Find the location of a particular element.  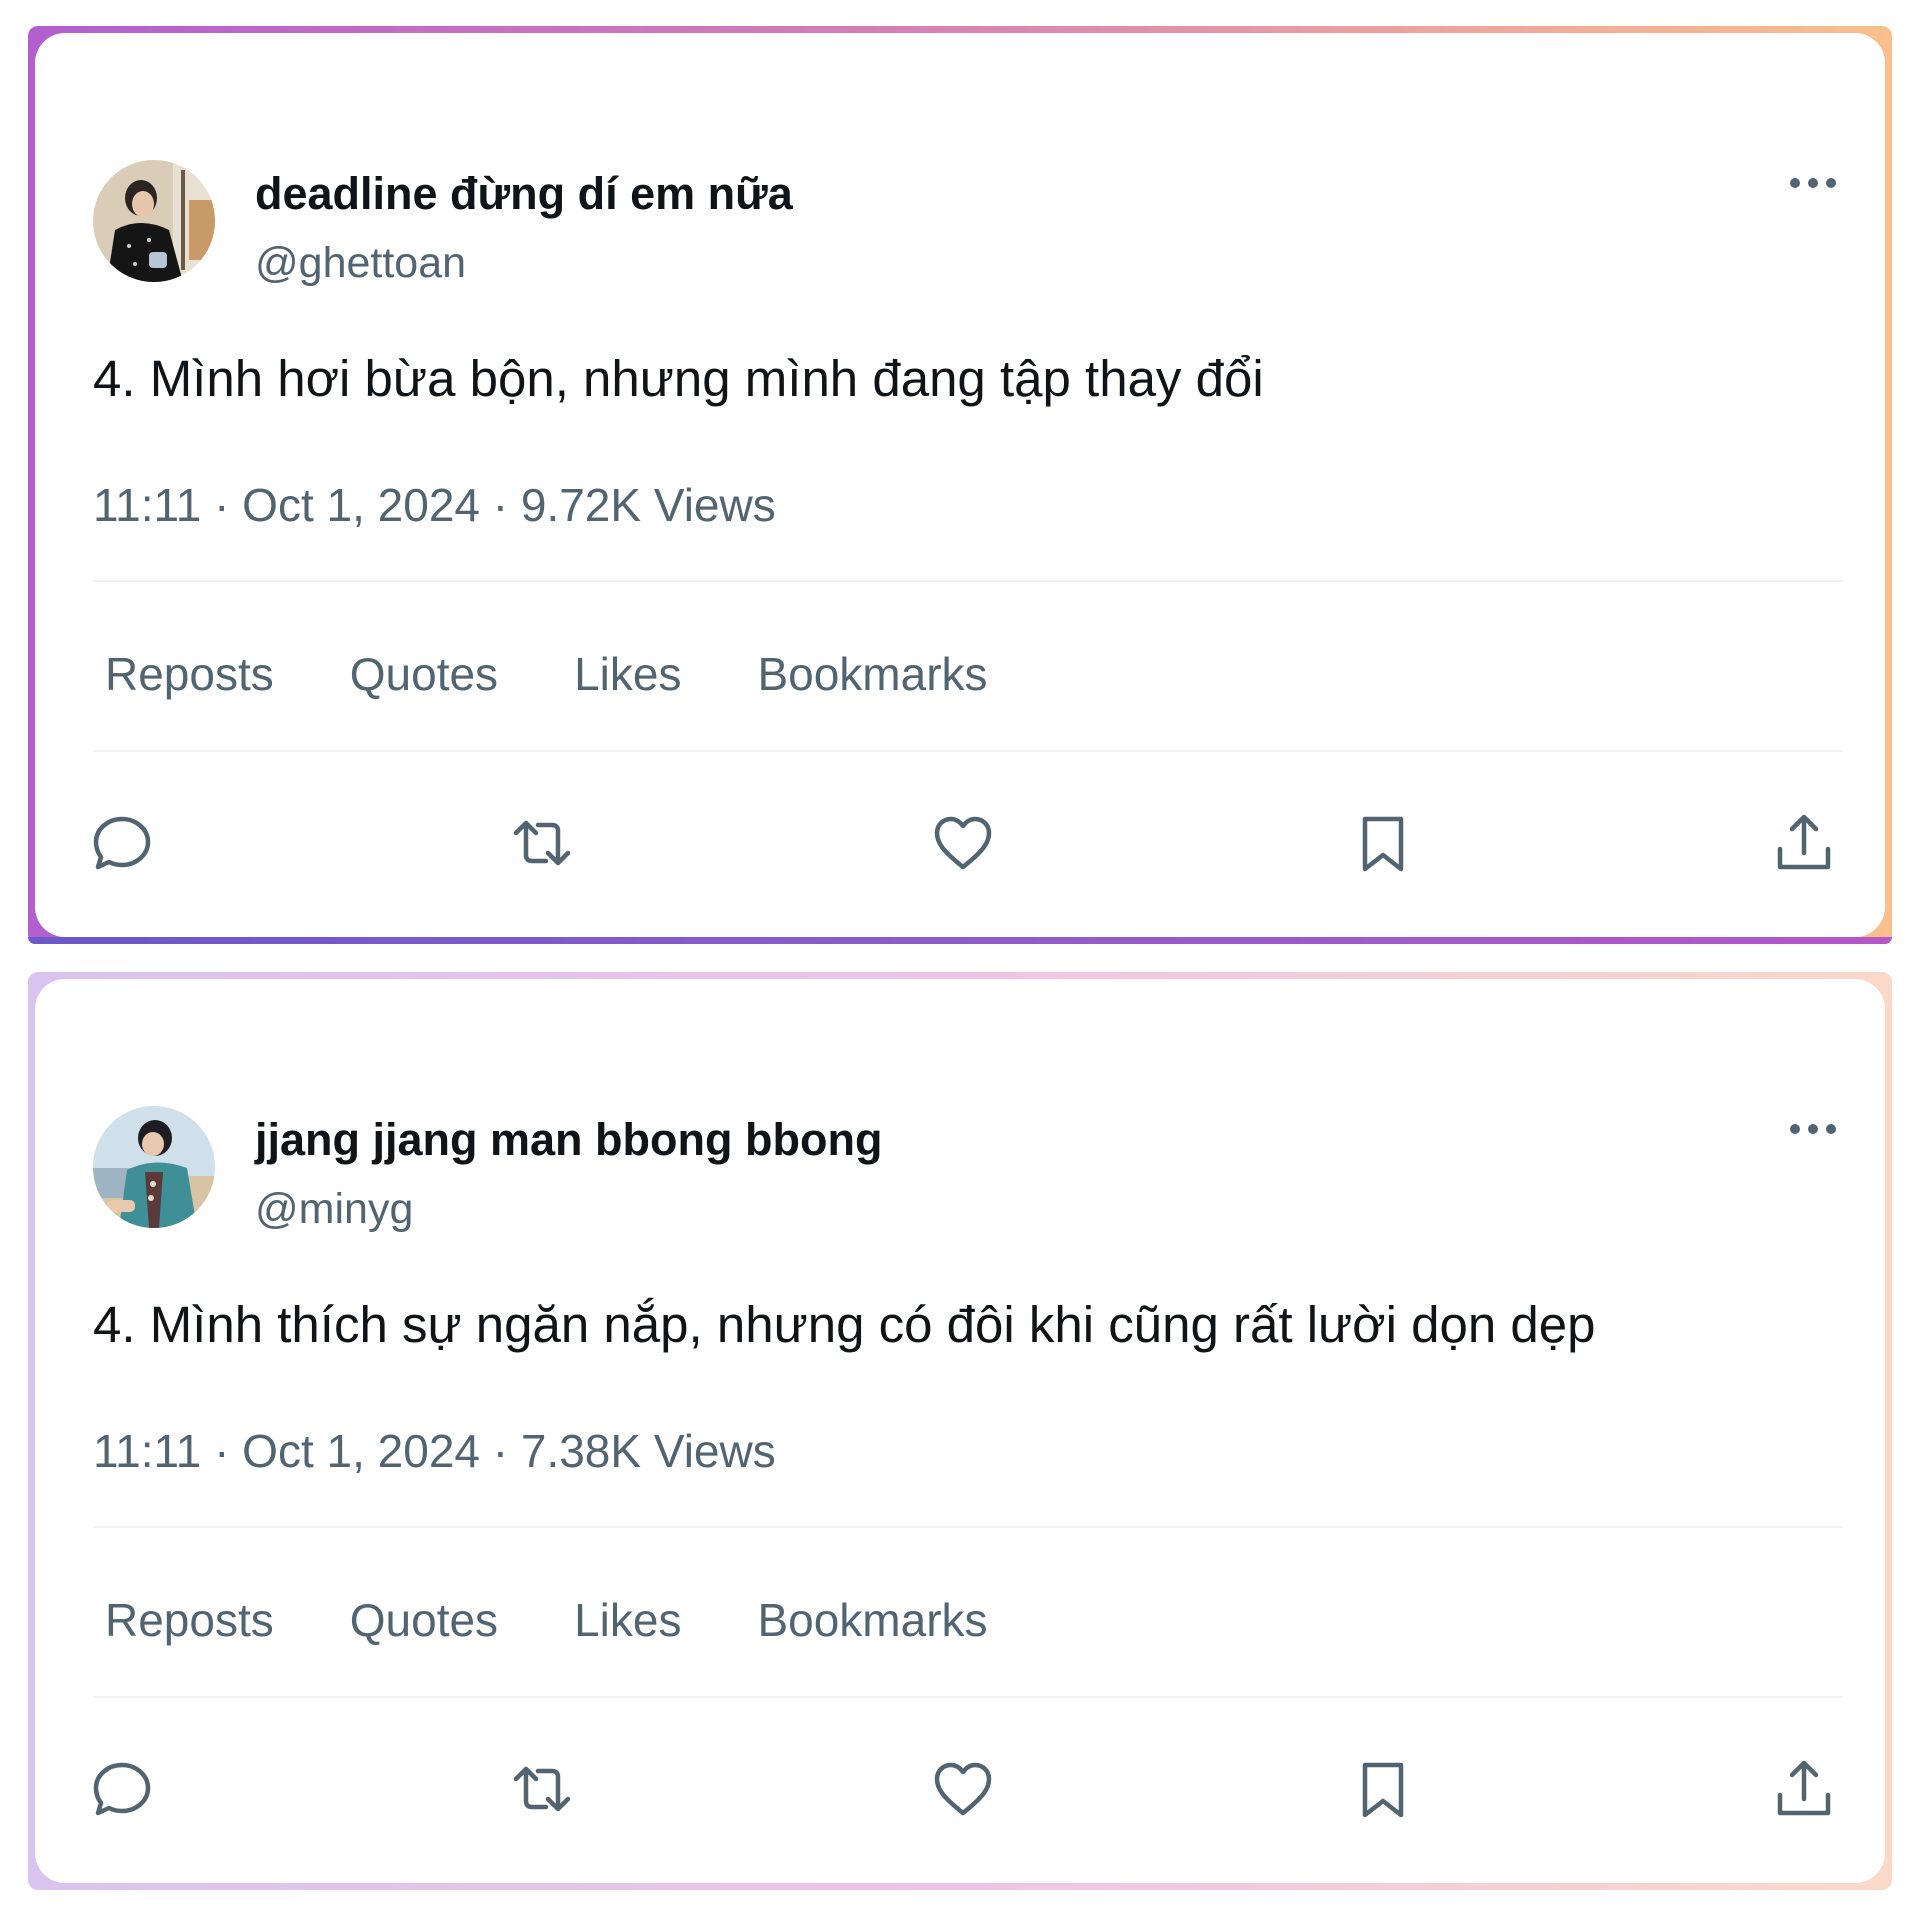

display-name: deadline đừng dí em nữa is located at coordinates (524, 194).